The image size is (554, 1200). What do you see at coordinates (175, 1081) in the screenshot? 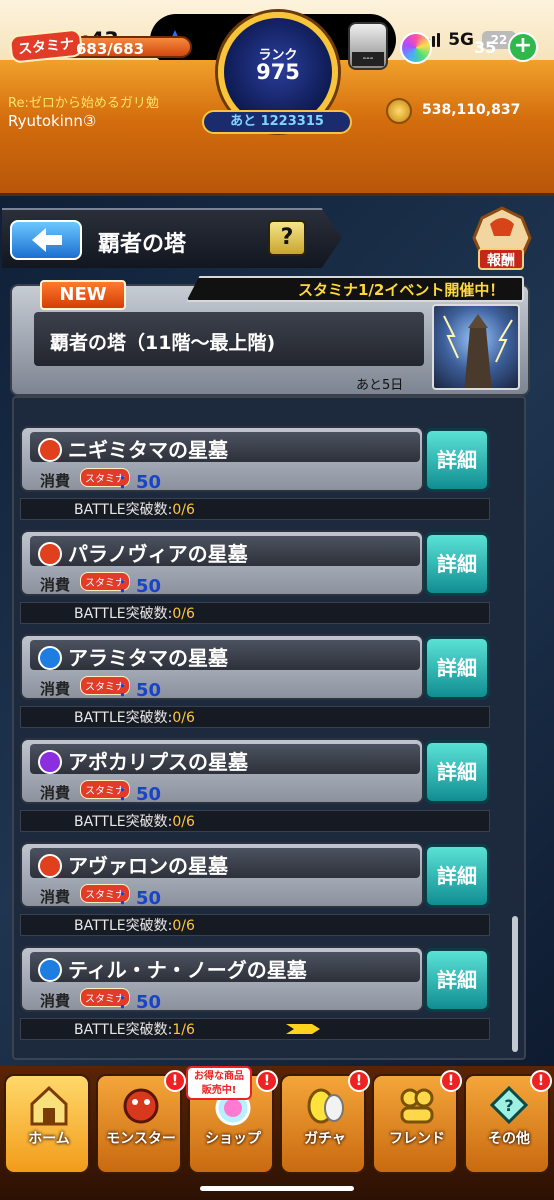
I see `monster-alert-badge: !` at bounding box center [175, 1081].